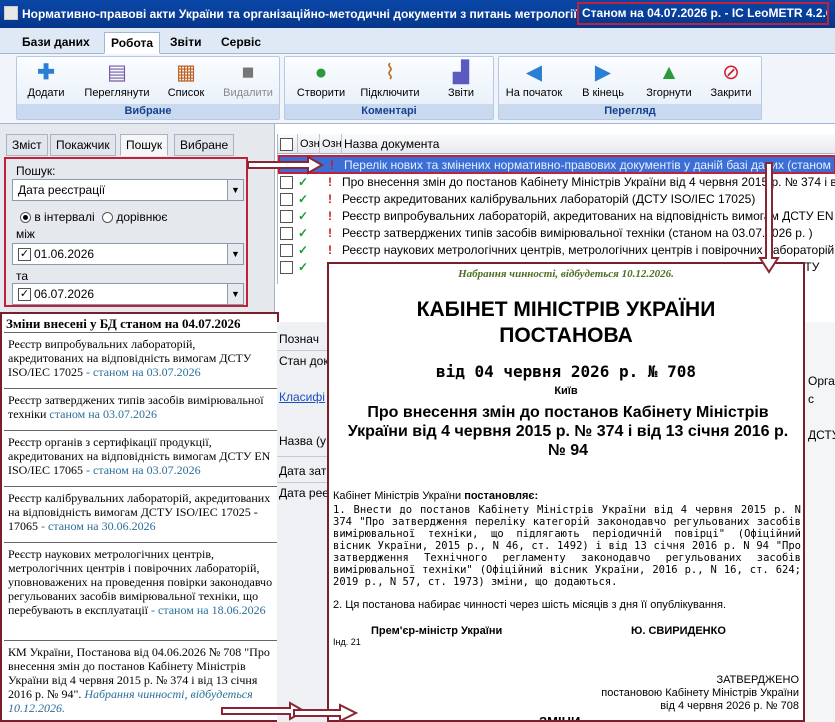 This screenshot has height=722, width=835. Describe the element at coordinates (769, 218) in the screenshot. I see `arrow-row-to-doc` at that location.